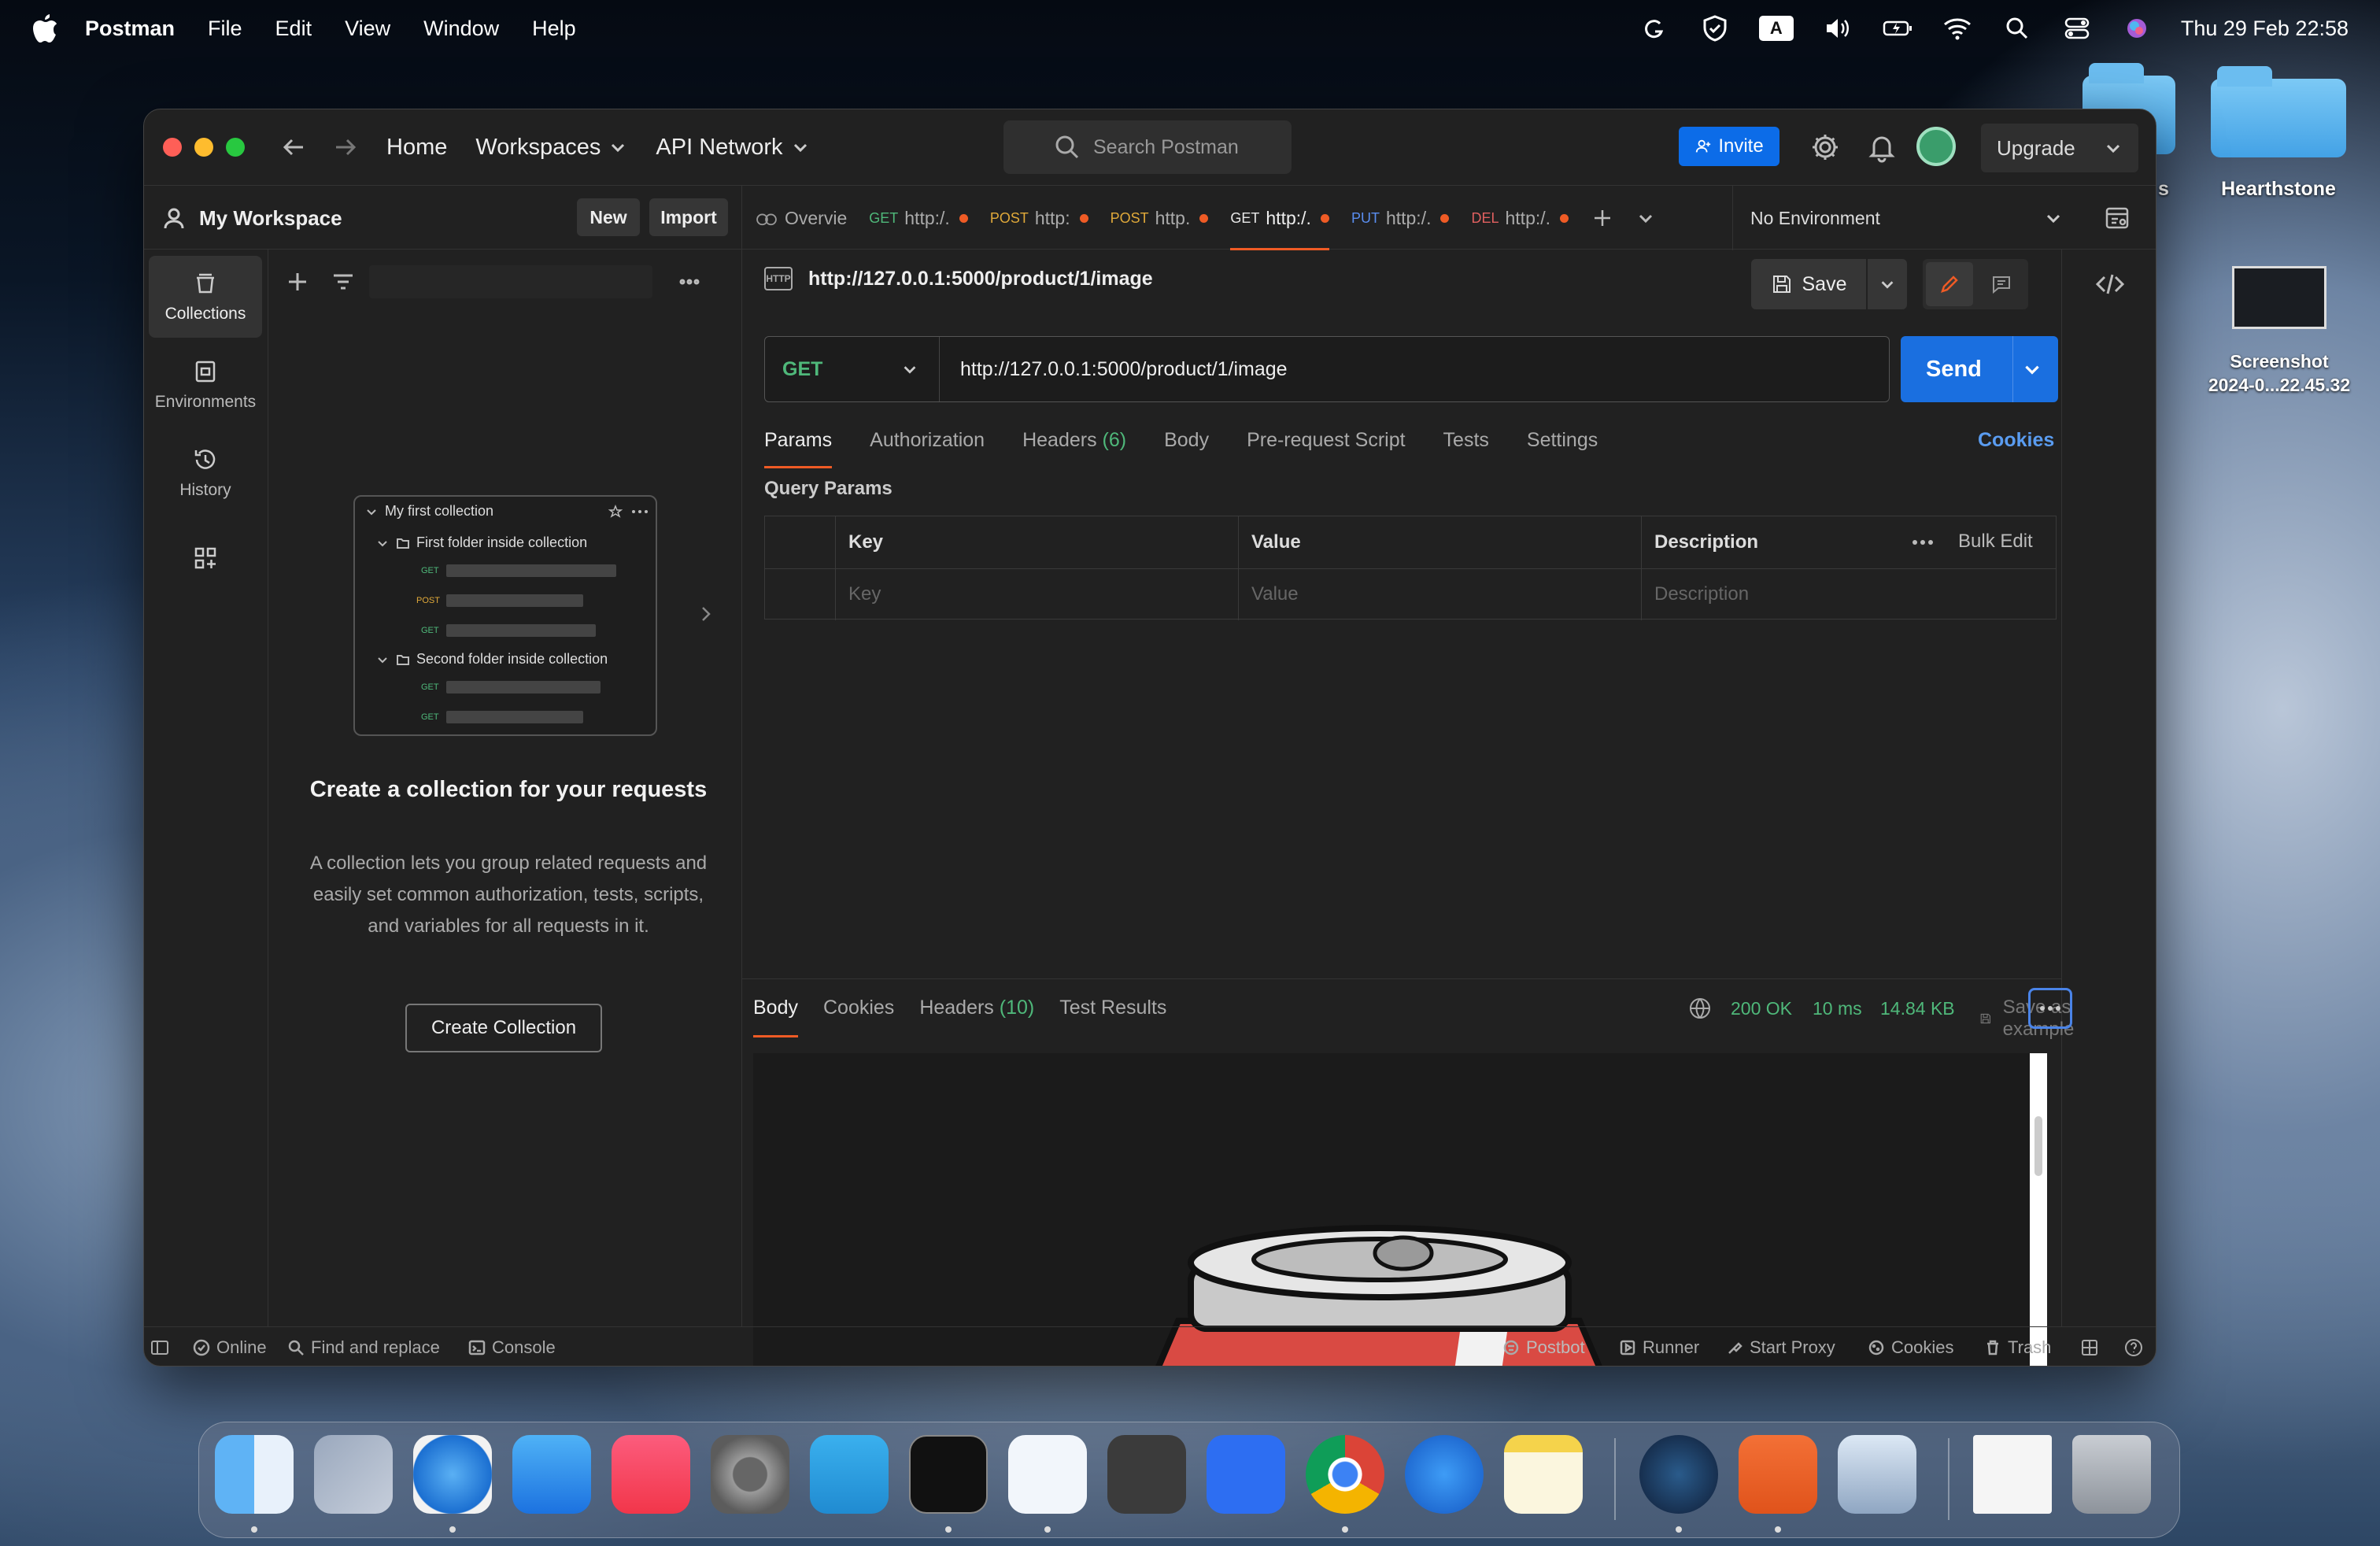  What do you see at coordinates (512, 1347) in the screenshot?
I see `console-button: Console` at bounding box center [512, 1347].